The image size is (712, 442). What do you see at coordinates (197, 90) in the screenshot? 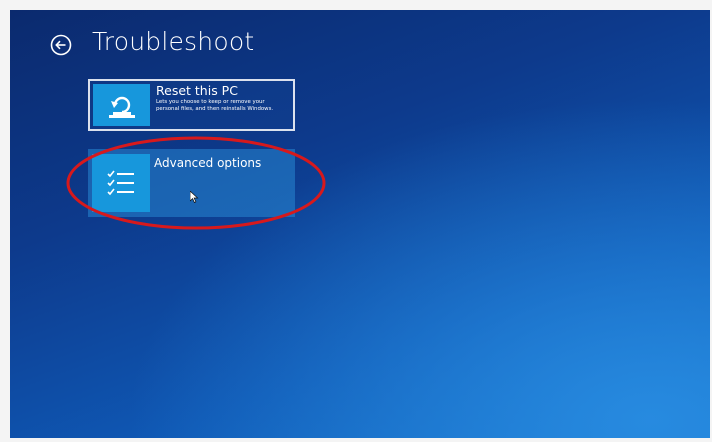
I see `tile-title: Reset this PC` at bounding box center [197, 90].